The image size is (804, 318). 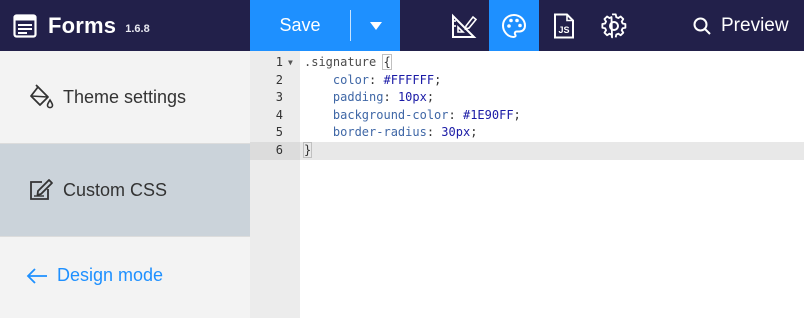 I want to click on save-dropdown-button, so click(x=375, y=25).